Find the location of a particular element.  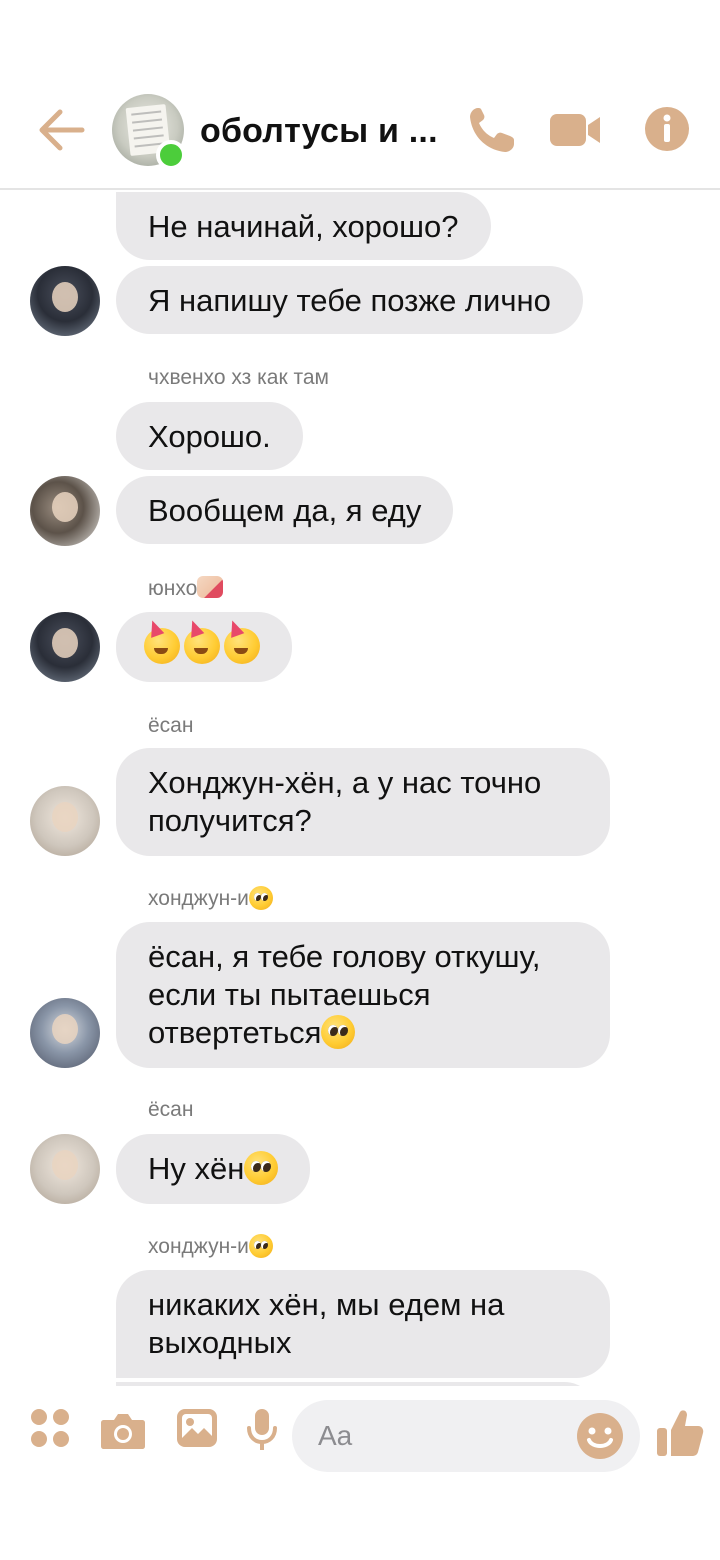

message-input: Aa is located at coordinates (466, 1436).